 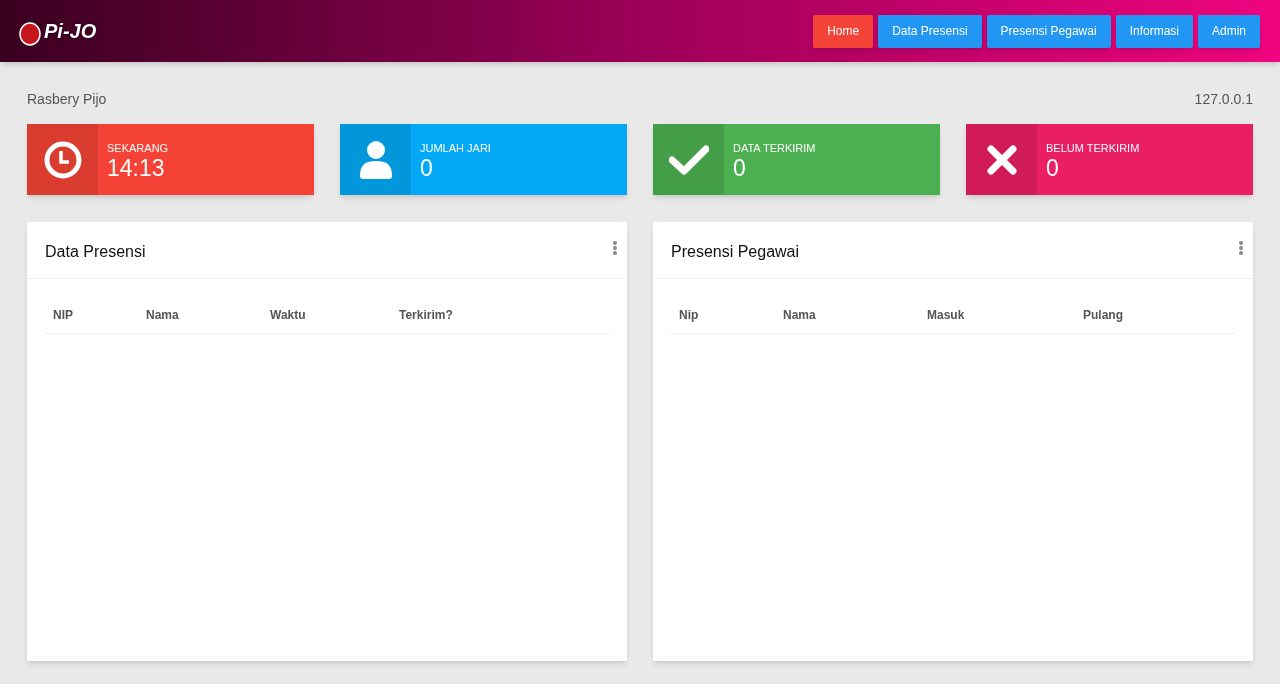 I want to click on panel-title: Presensi Pegawai, so click(x=735, y=252).